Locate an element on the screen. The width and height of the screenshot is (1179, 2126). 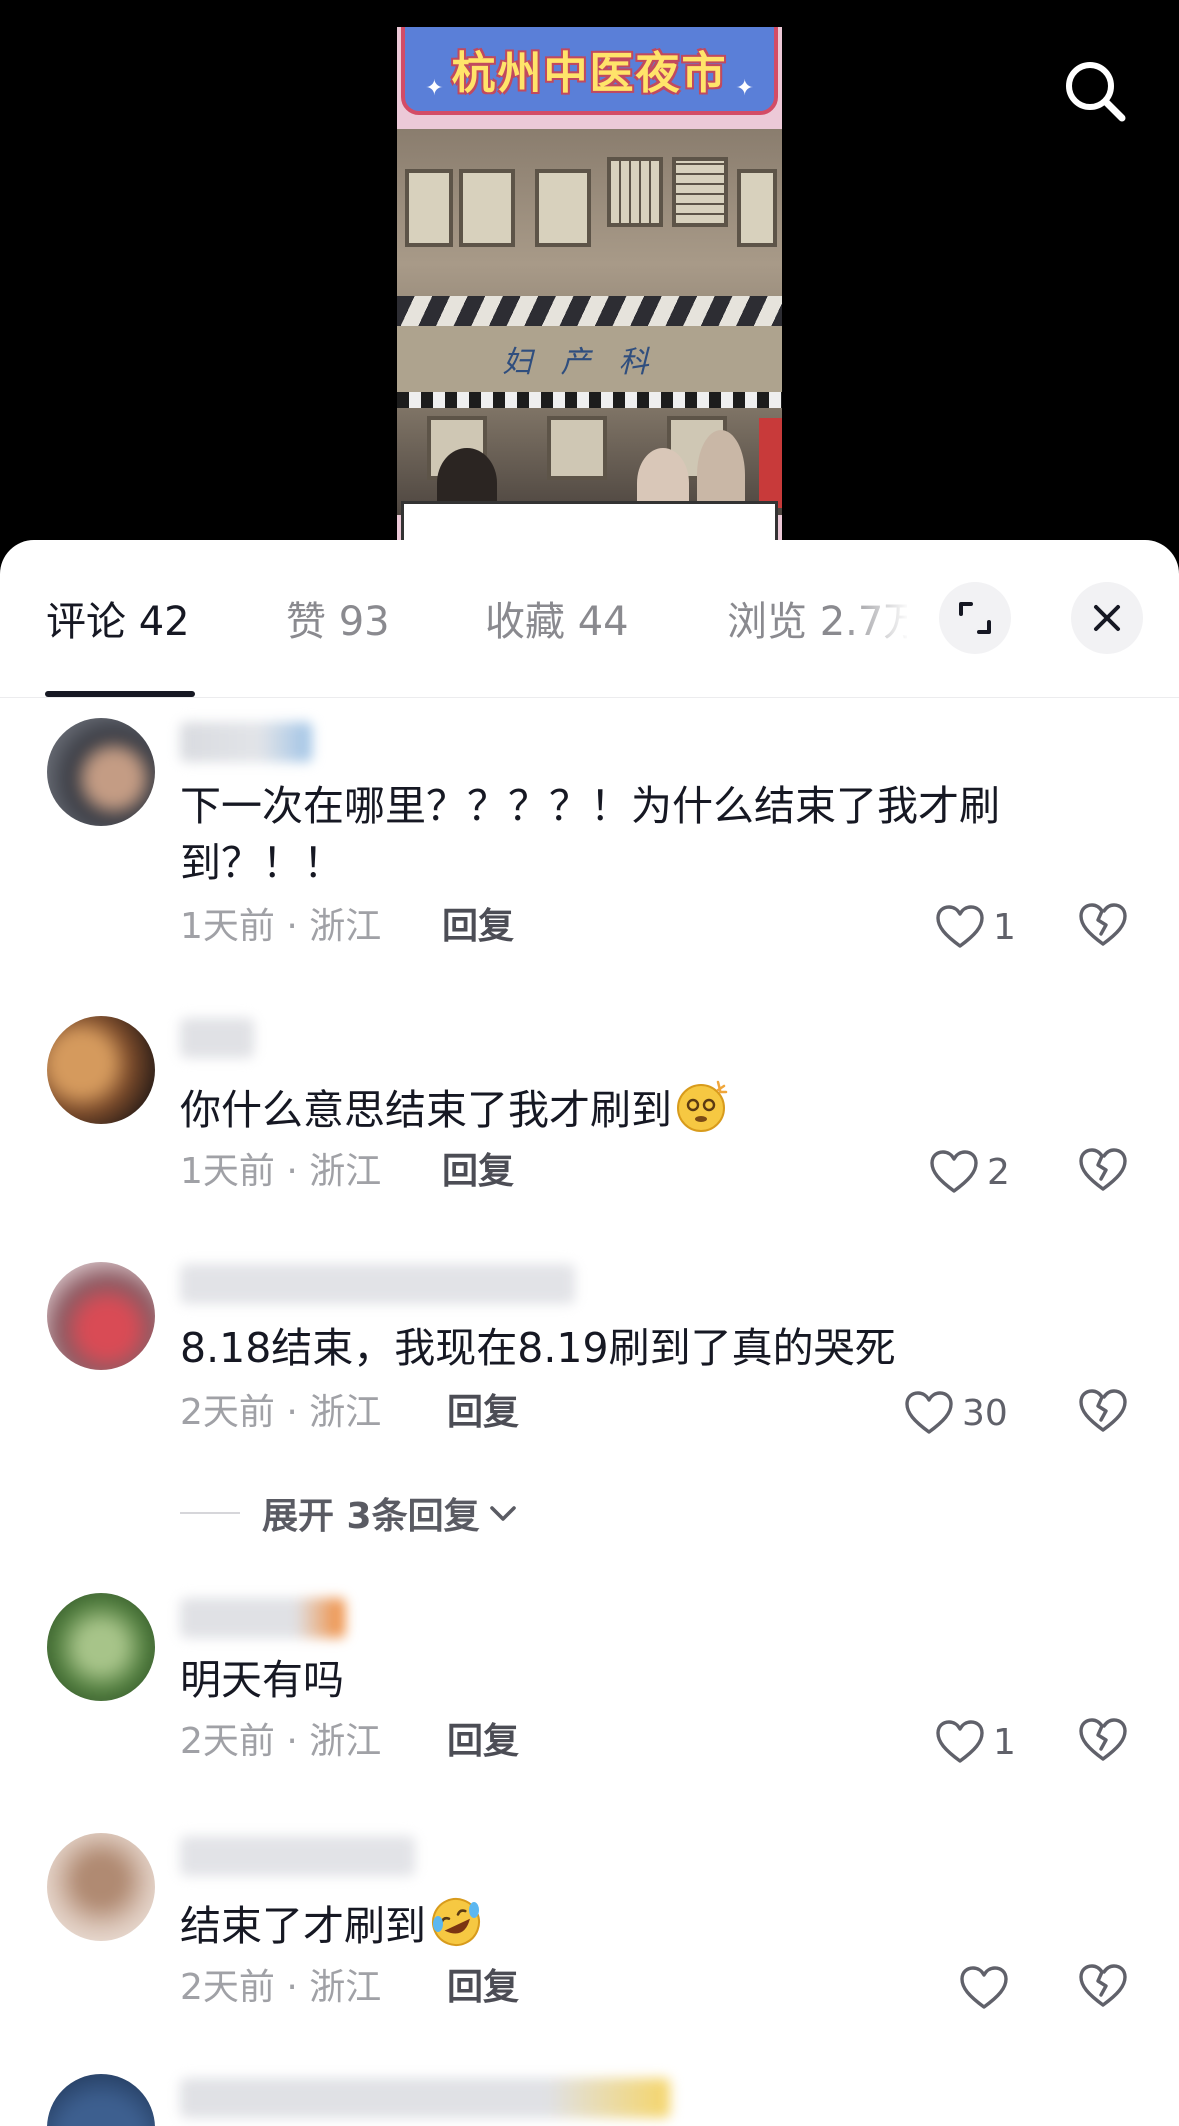
comment-text: 下一次在哪里？？？？！为什么结束了我才刷到？！！ is located at coordinates (590, 834).